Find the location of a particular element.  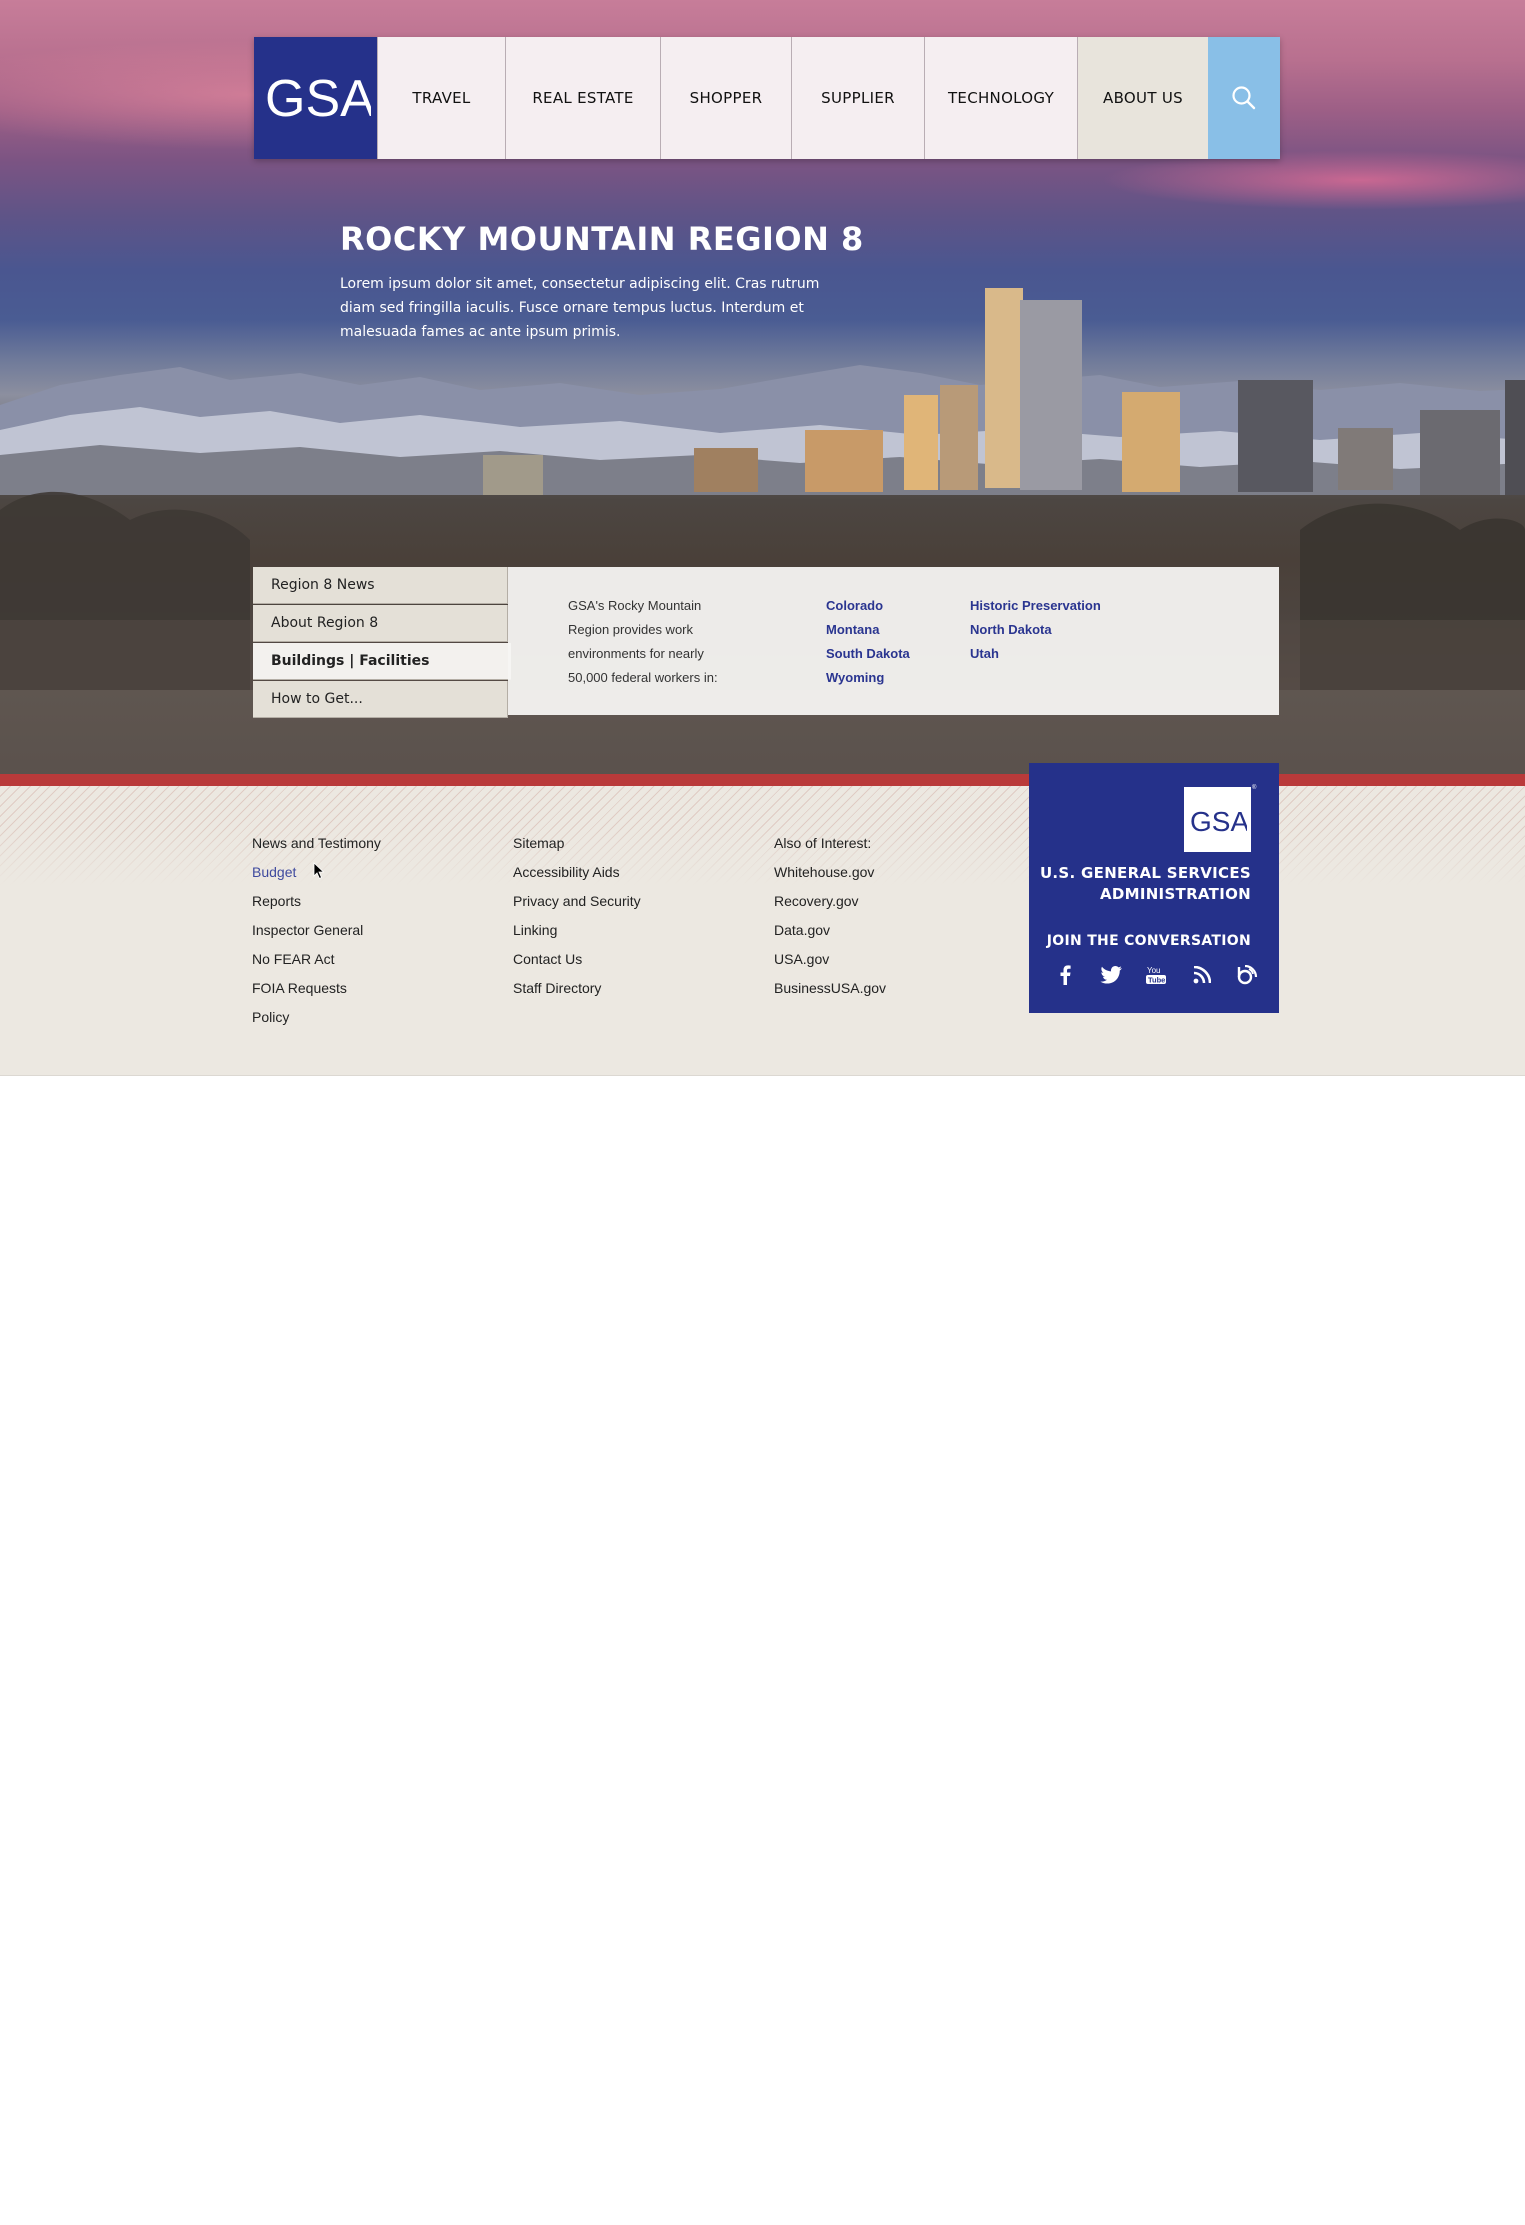

nav-real-estate: REAL ESTATE is located at coordinates (582, 98).